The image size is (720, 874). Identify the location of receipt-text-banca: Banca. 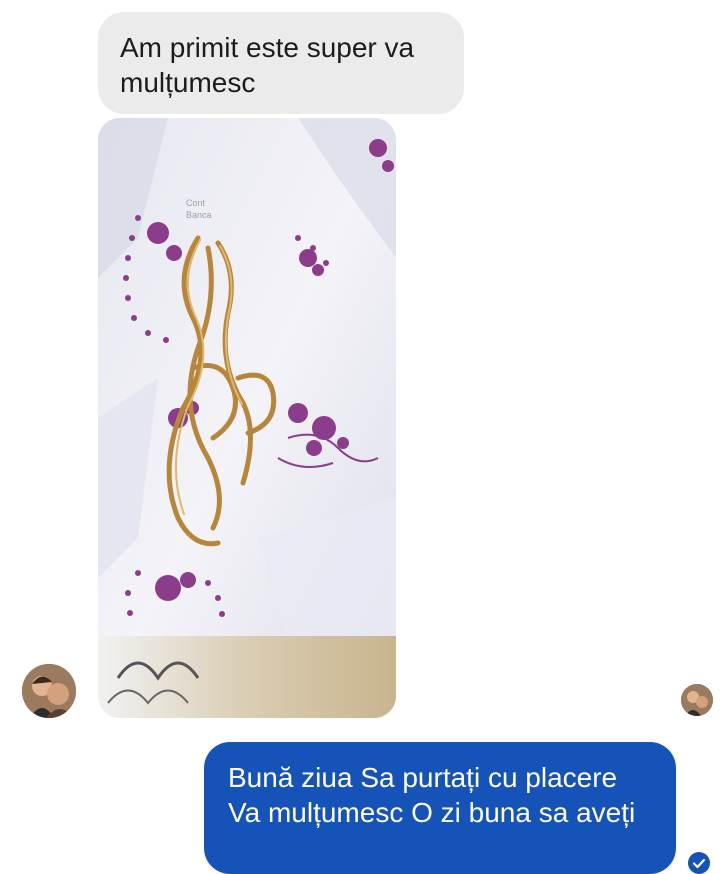
(199, 215).